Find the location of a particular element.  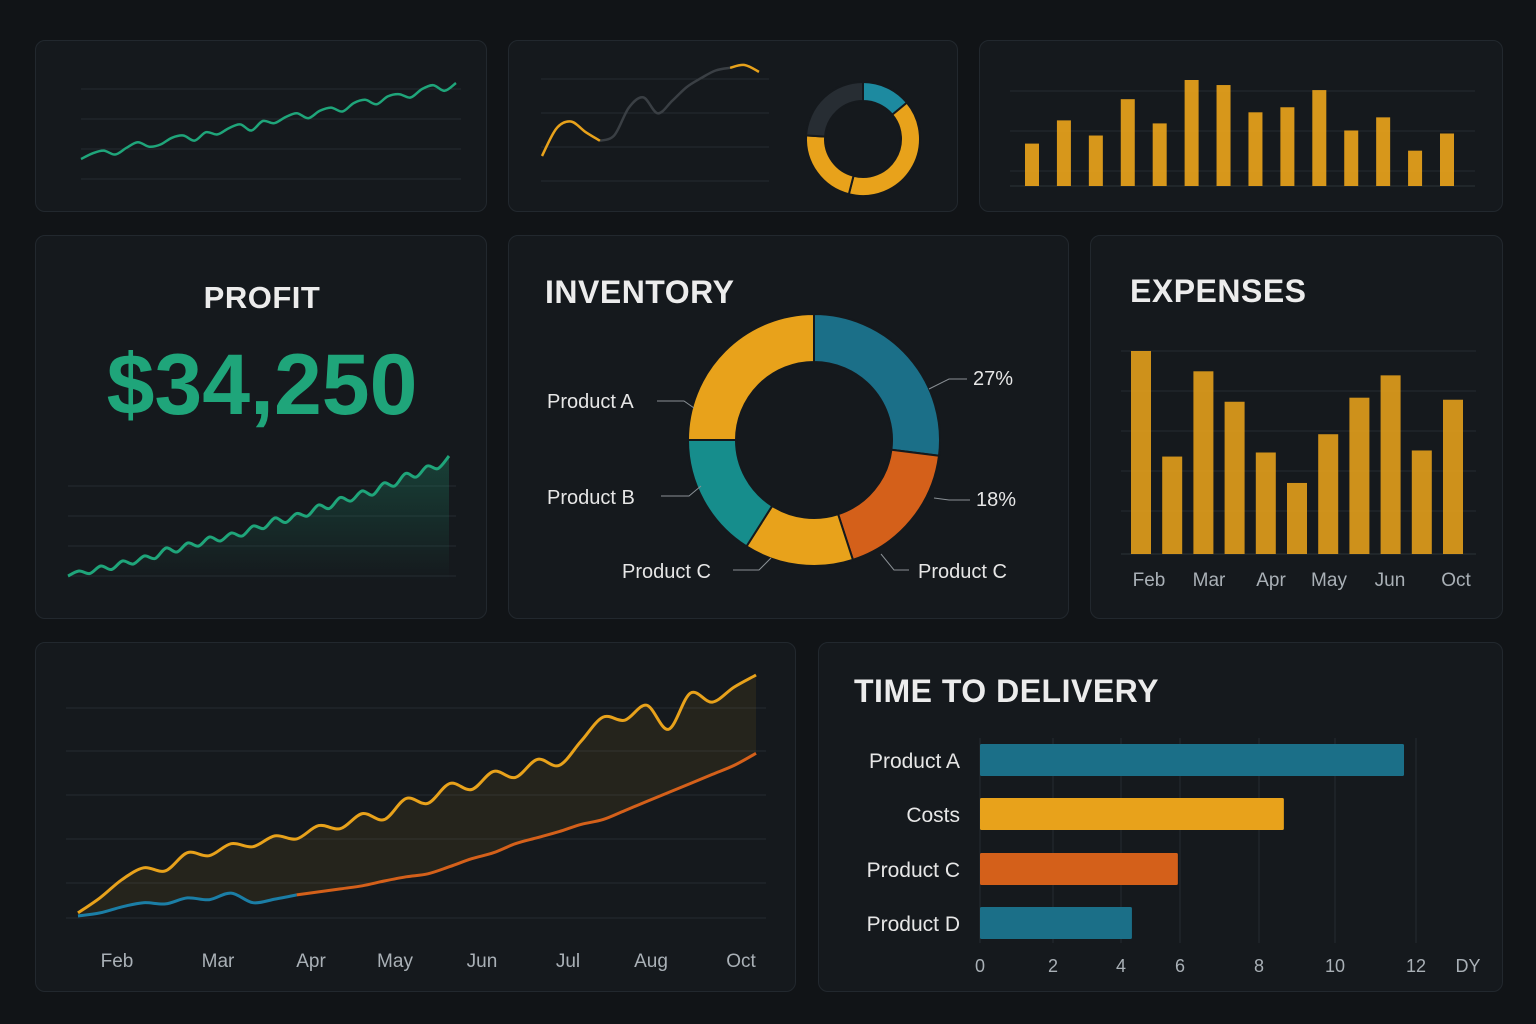

trend-line-chart: Feb Mar Apr May Jun Jul Aug Oct is located at coordinates (416, 822).